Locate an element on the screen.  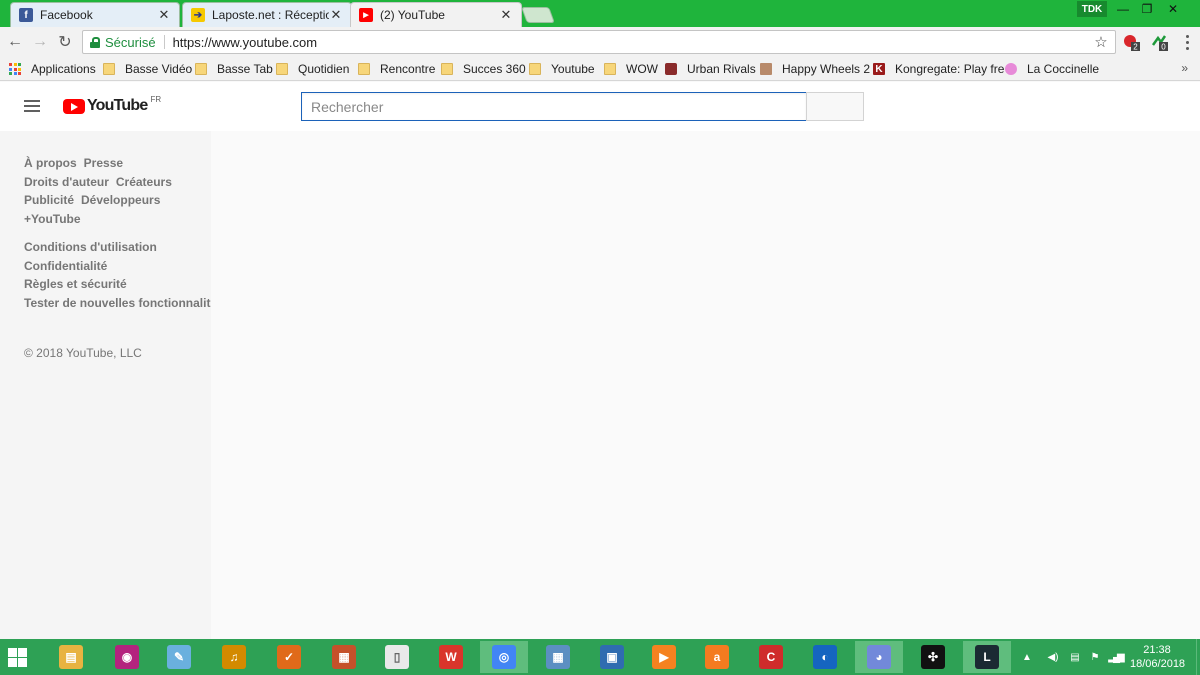
maximize-icon: ❐ is located at coordinates (1147, 9).